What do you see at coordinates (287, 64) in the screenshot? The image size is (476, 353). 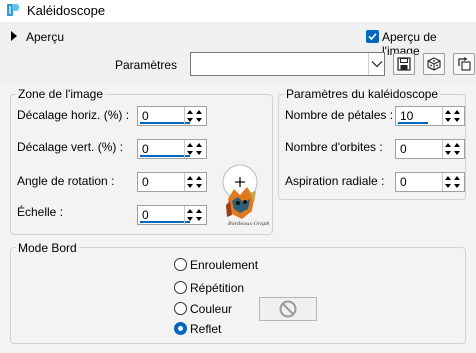 I see `params-dropdown` at bounding box center [287, 64].